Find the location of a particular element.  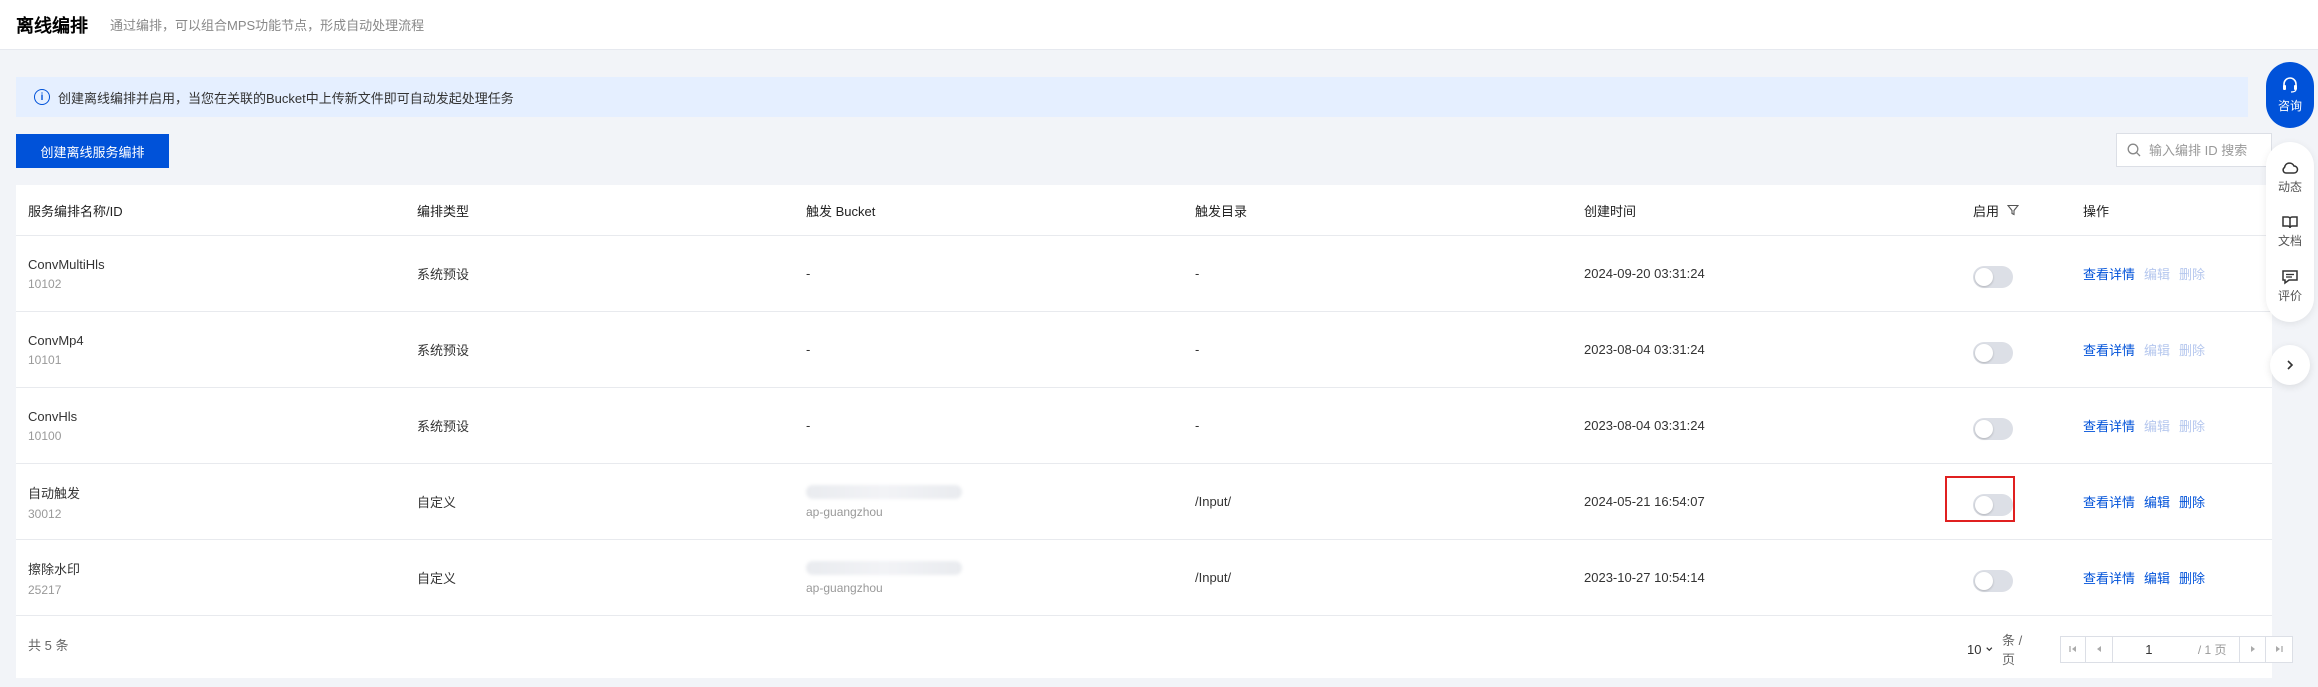

table-footer: 共 5 条 10 条 / 页 / 1 页 is located at coordinates (1154, 644).